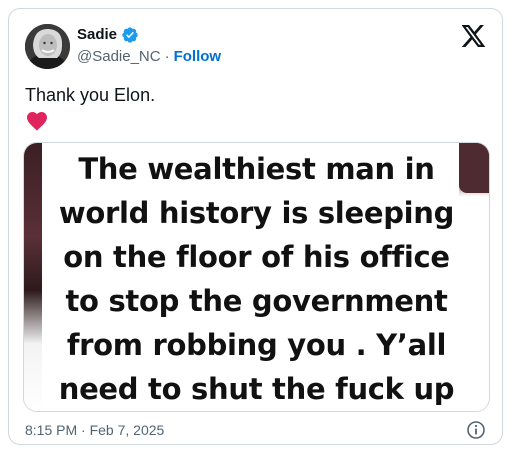 Image resolution: width=512 pixels, height=454 pixels. What do you see at coordinates (94, 430) in the screenshot?
I see `tweet-timestamp: 8:15 PM · Feb 7, 2025` at bounding box center [94, 430].